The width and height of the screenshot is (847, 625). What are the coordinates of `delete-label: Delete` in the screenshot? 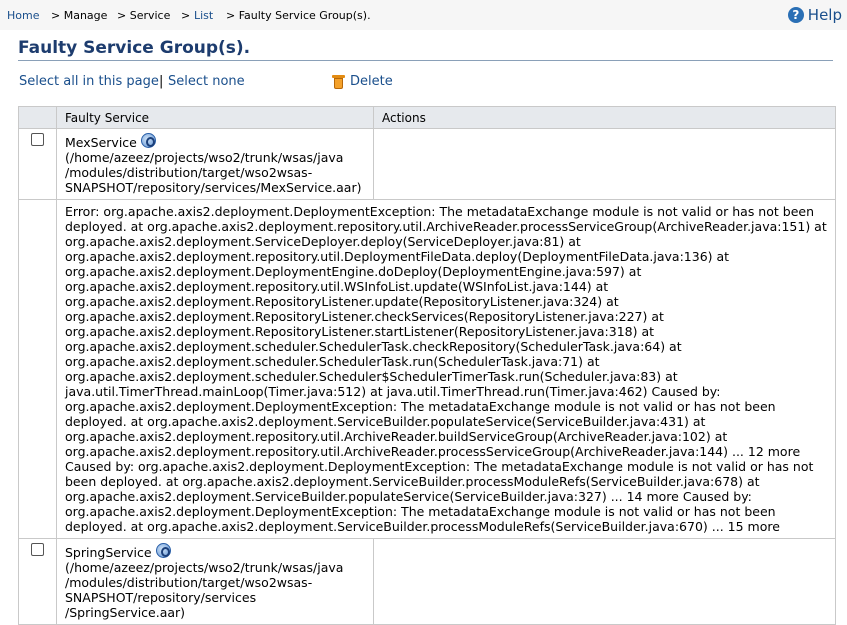 It's located at (371, 81).